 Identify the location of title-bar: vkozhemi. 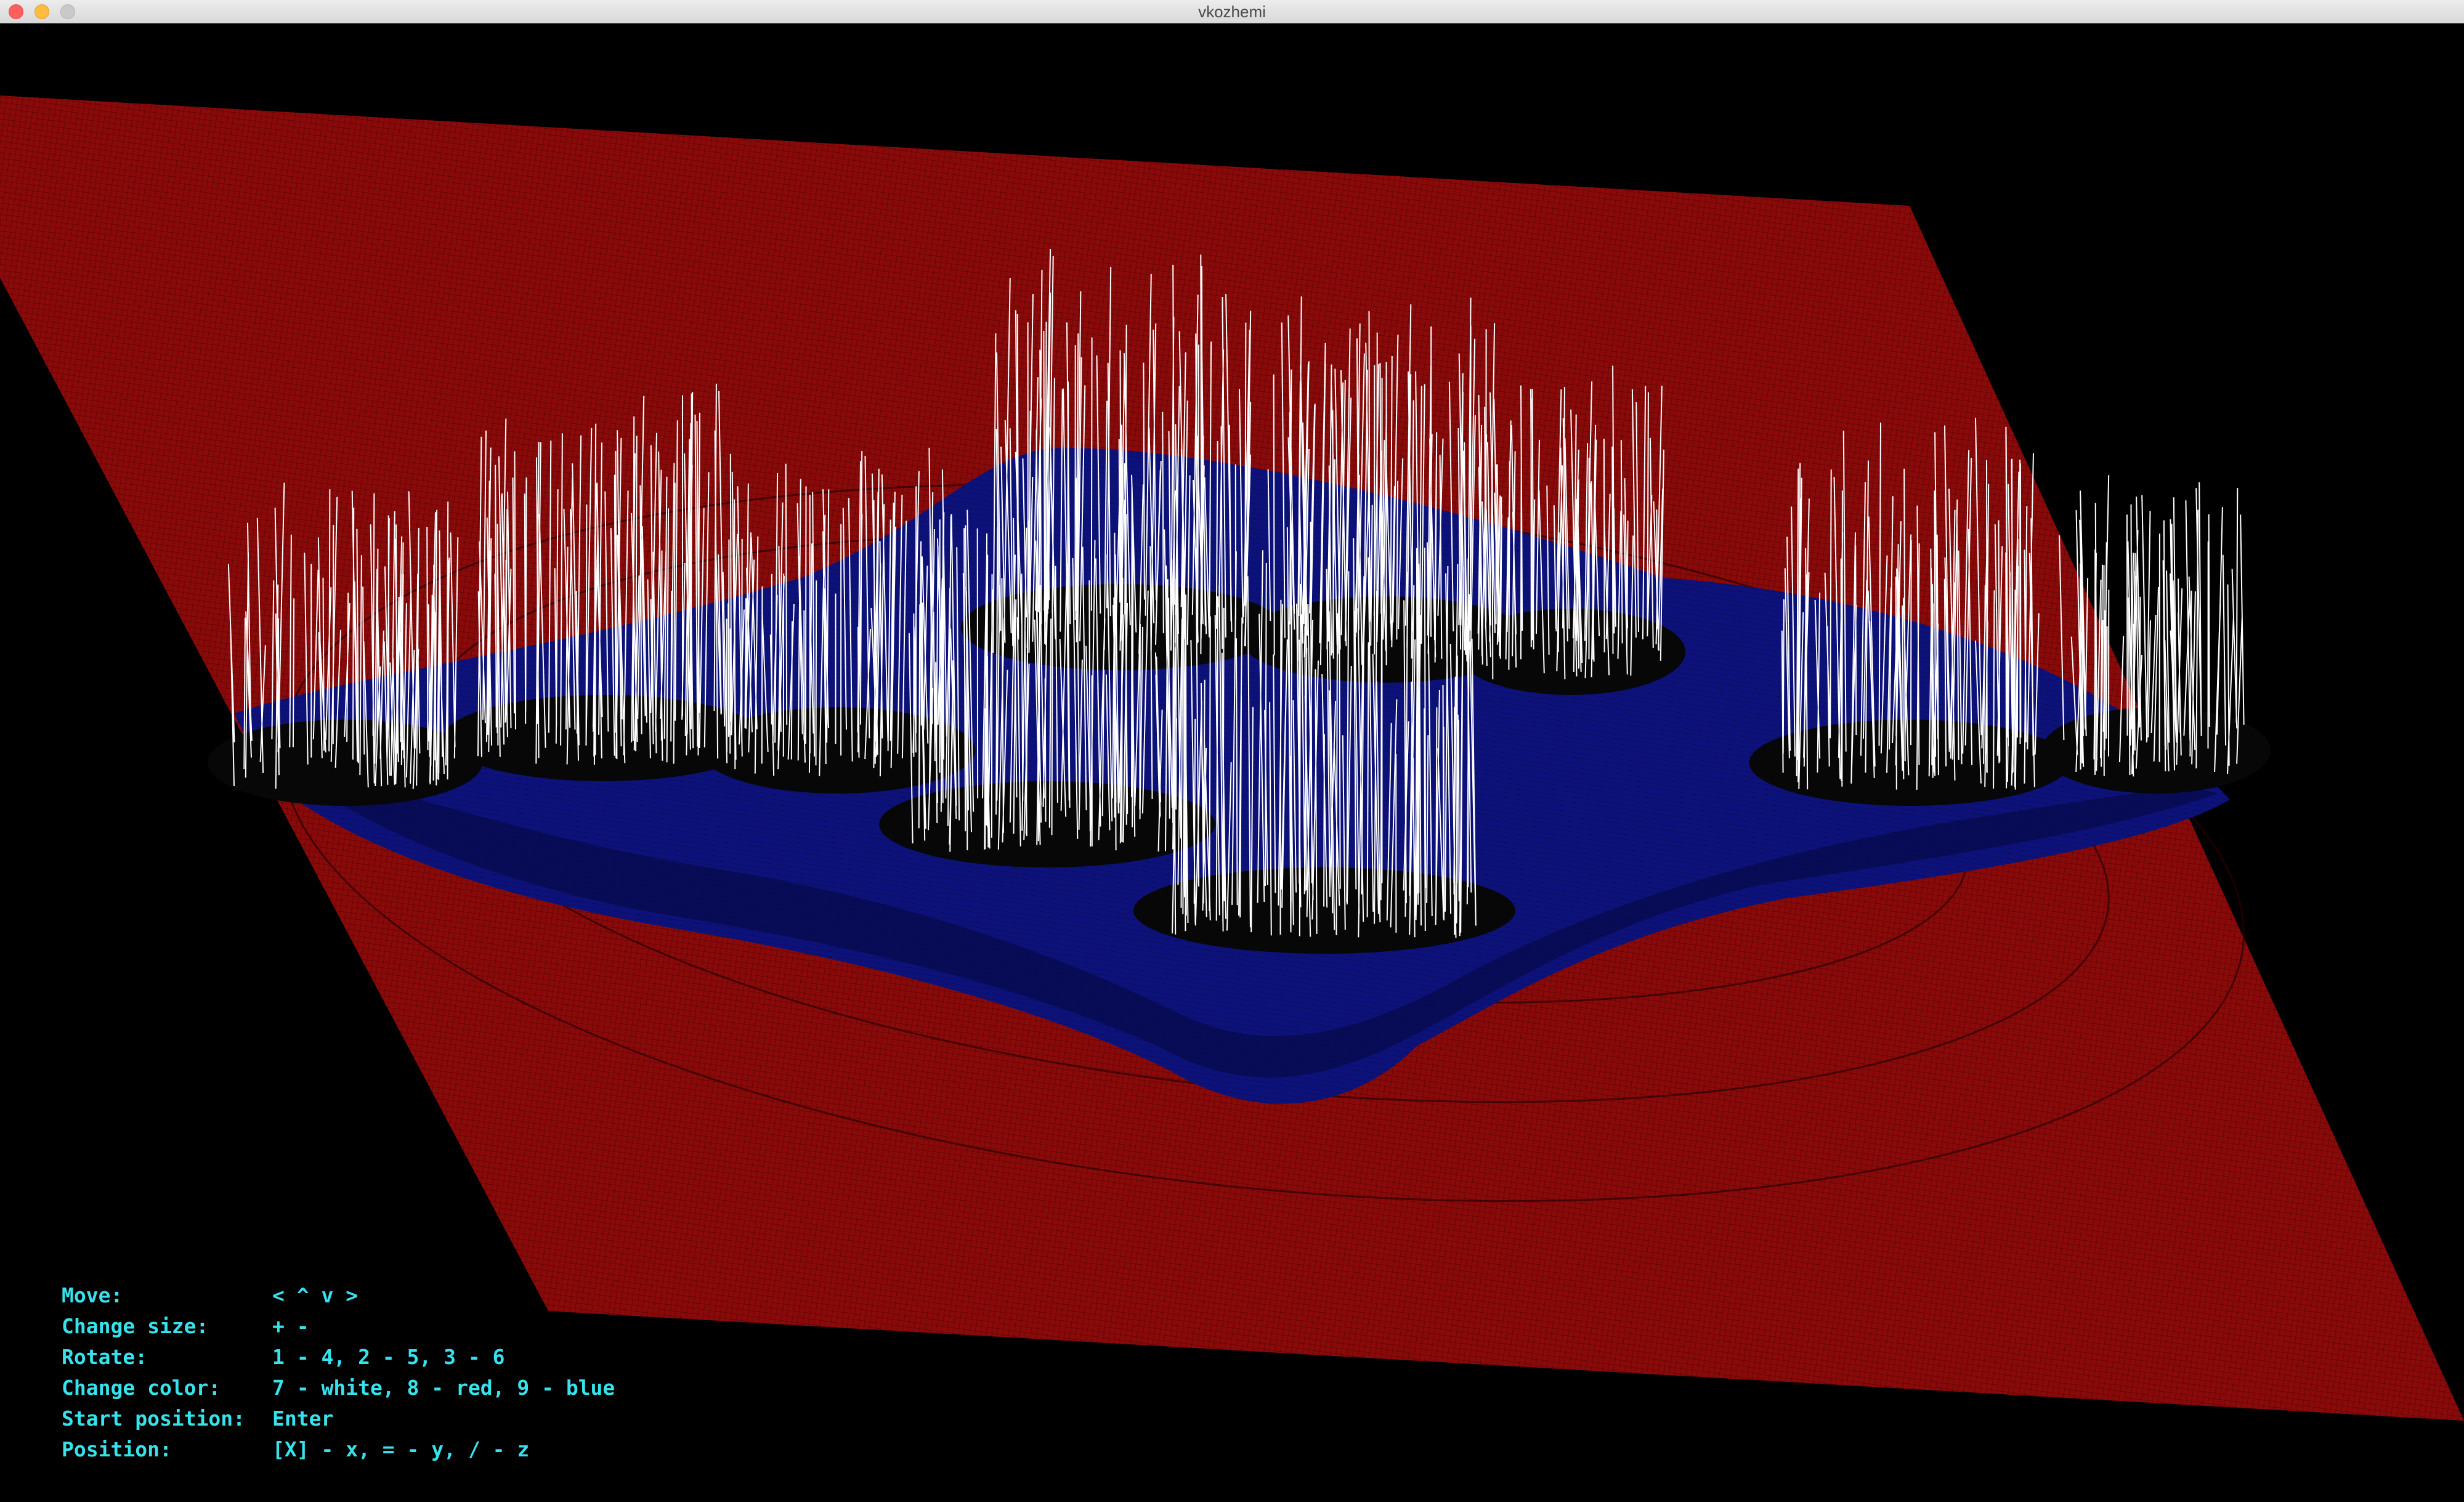
(1232, 12).